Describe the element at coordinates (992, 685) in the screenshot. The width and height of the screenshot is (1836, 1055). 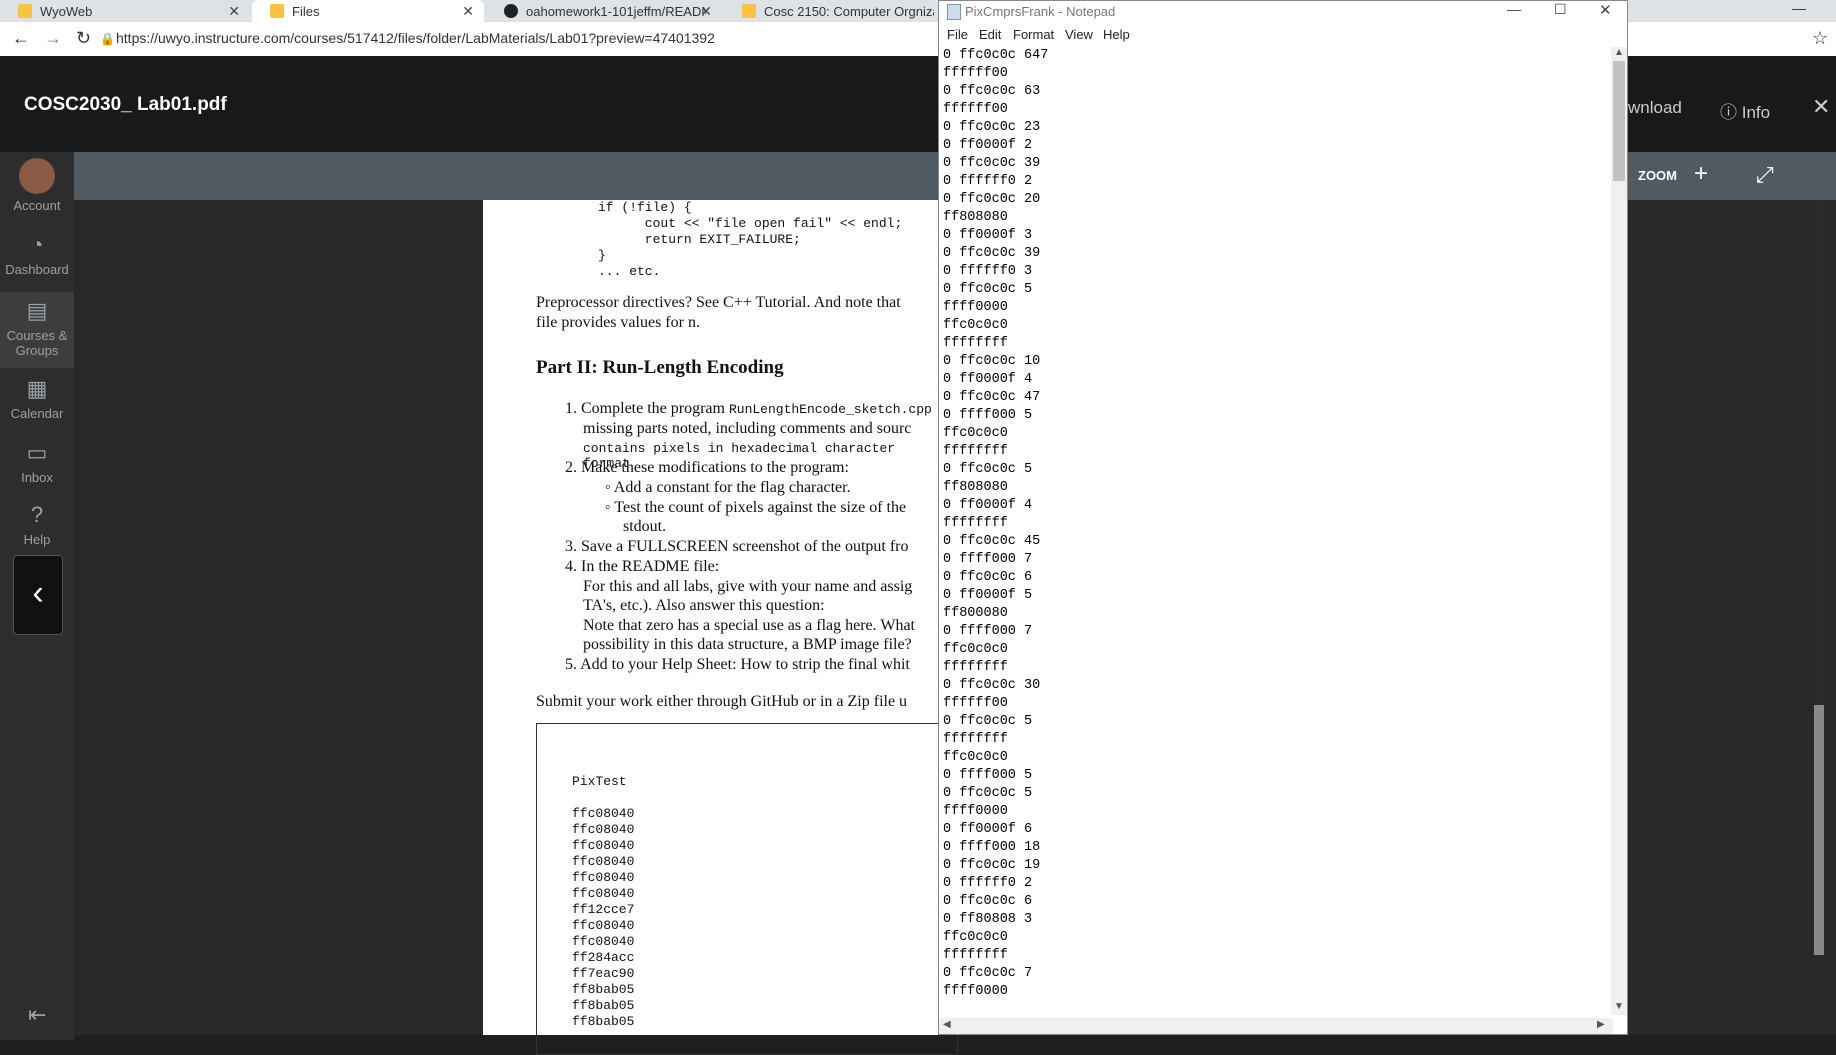
I see `notepad-line: 0 ffc0c0c 30` at that location.